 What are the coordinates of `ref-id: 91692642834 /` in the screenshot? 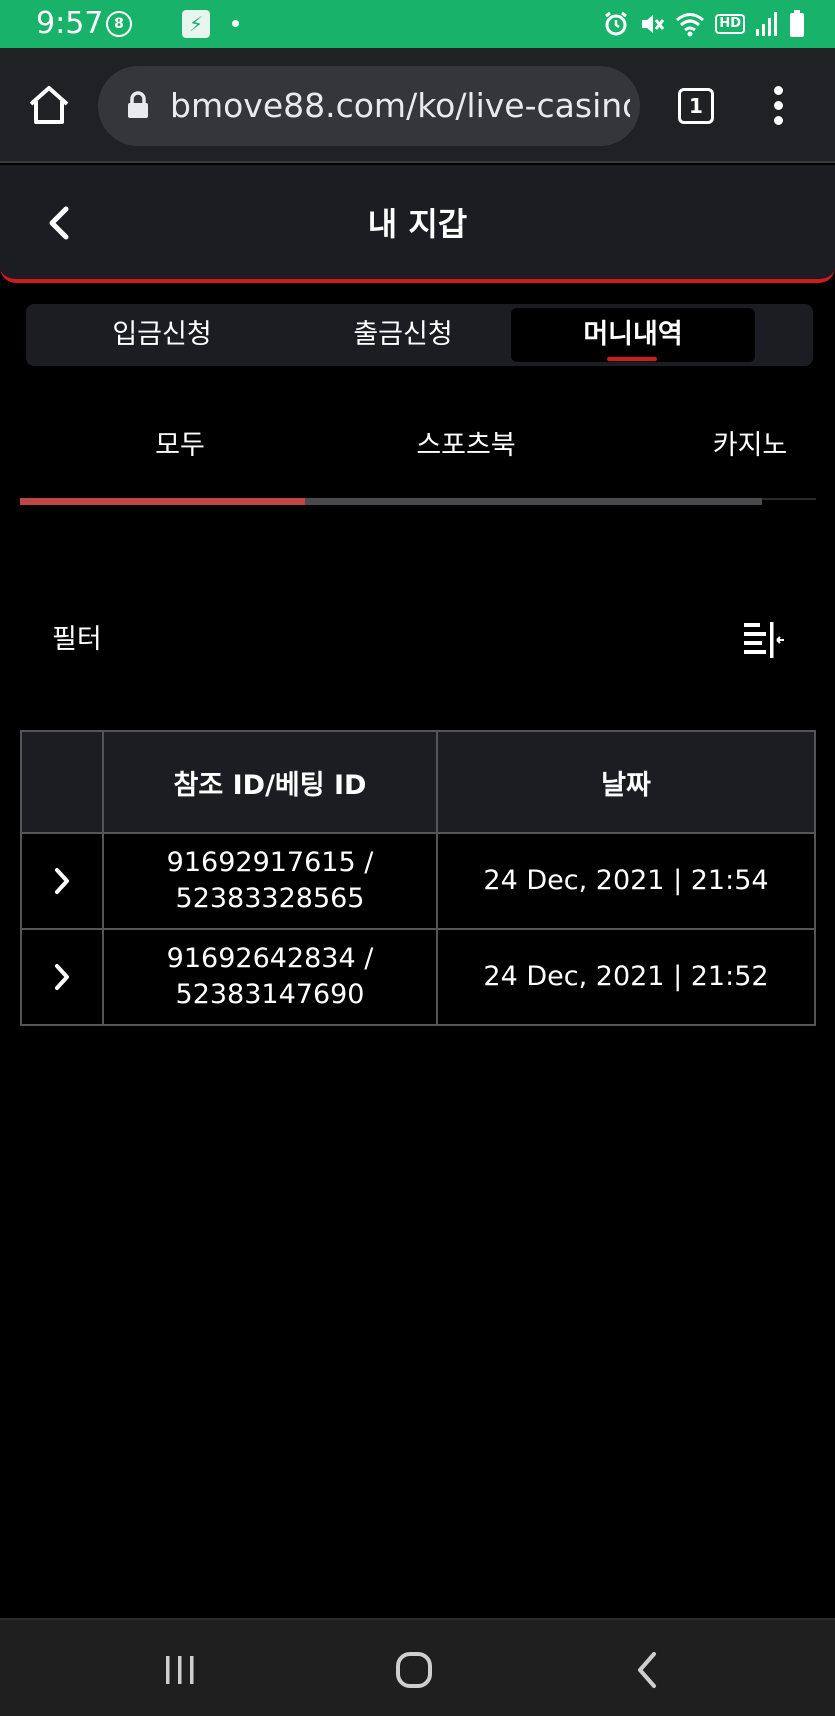 It's located at (270, 958).